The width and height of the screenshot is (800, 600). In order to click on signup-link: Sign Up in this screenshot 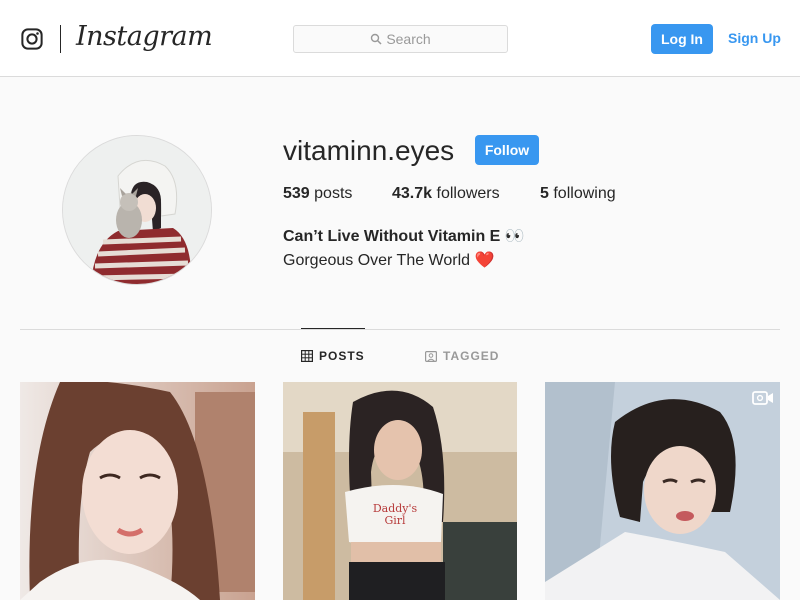, I will do `click(754, 38)`.